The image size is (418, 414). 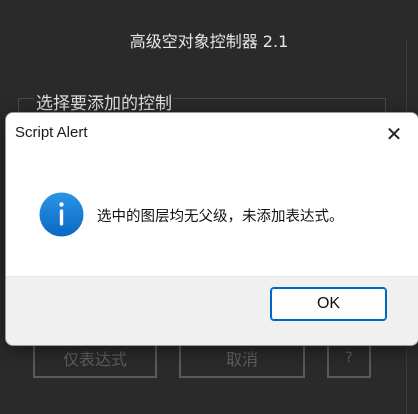 What do you see at coordinates (328, 304) in the screenshot?
I see `ok-button: OK` at bounding box center [328, 304].